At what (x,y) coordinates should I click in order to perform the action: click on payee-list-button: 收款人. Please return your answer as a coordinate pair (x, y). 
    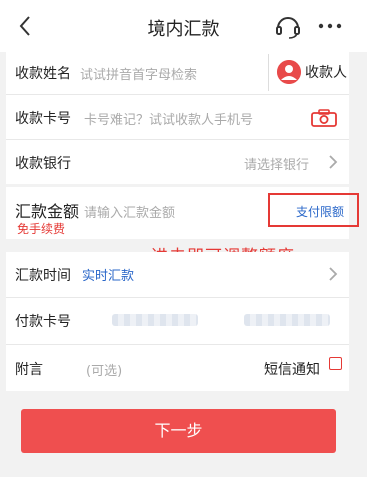
    Looking at the image, I should click on (309, 72).